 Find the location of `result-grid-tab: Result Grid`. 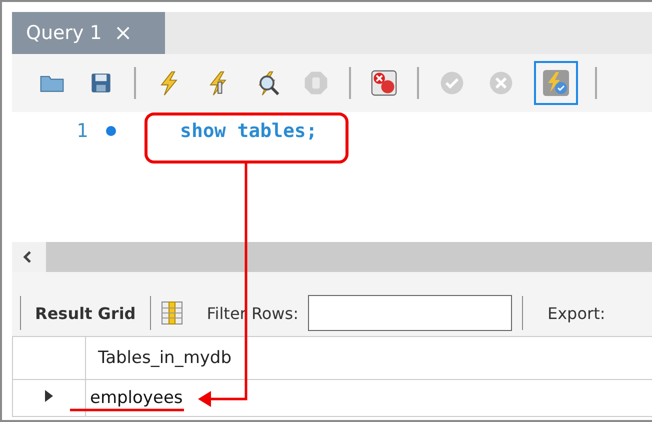

result-grid-tab: Result Grid is located at coordinates (85, 313).